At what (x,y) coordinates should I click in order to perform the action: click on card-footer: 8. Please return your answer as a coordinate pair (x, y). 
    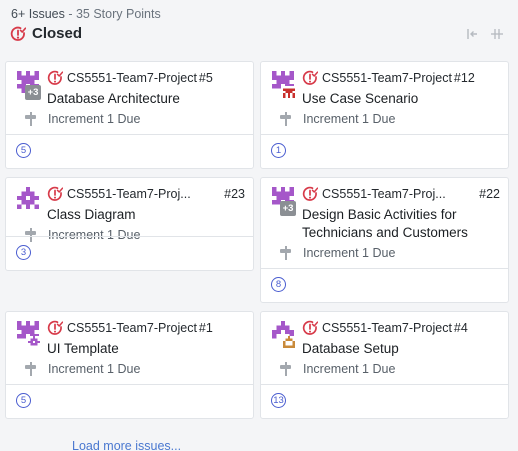
    Looking at the image, I should click on (384, 285).